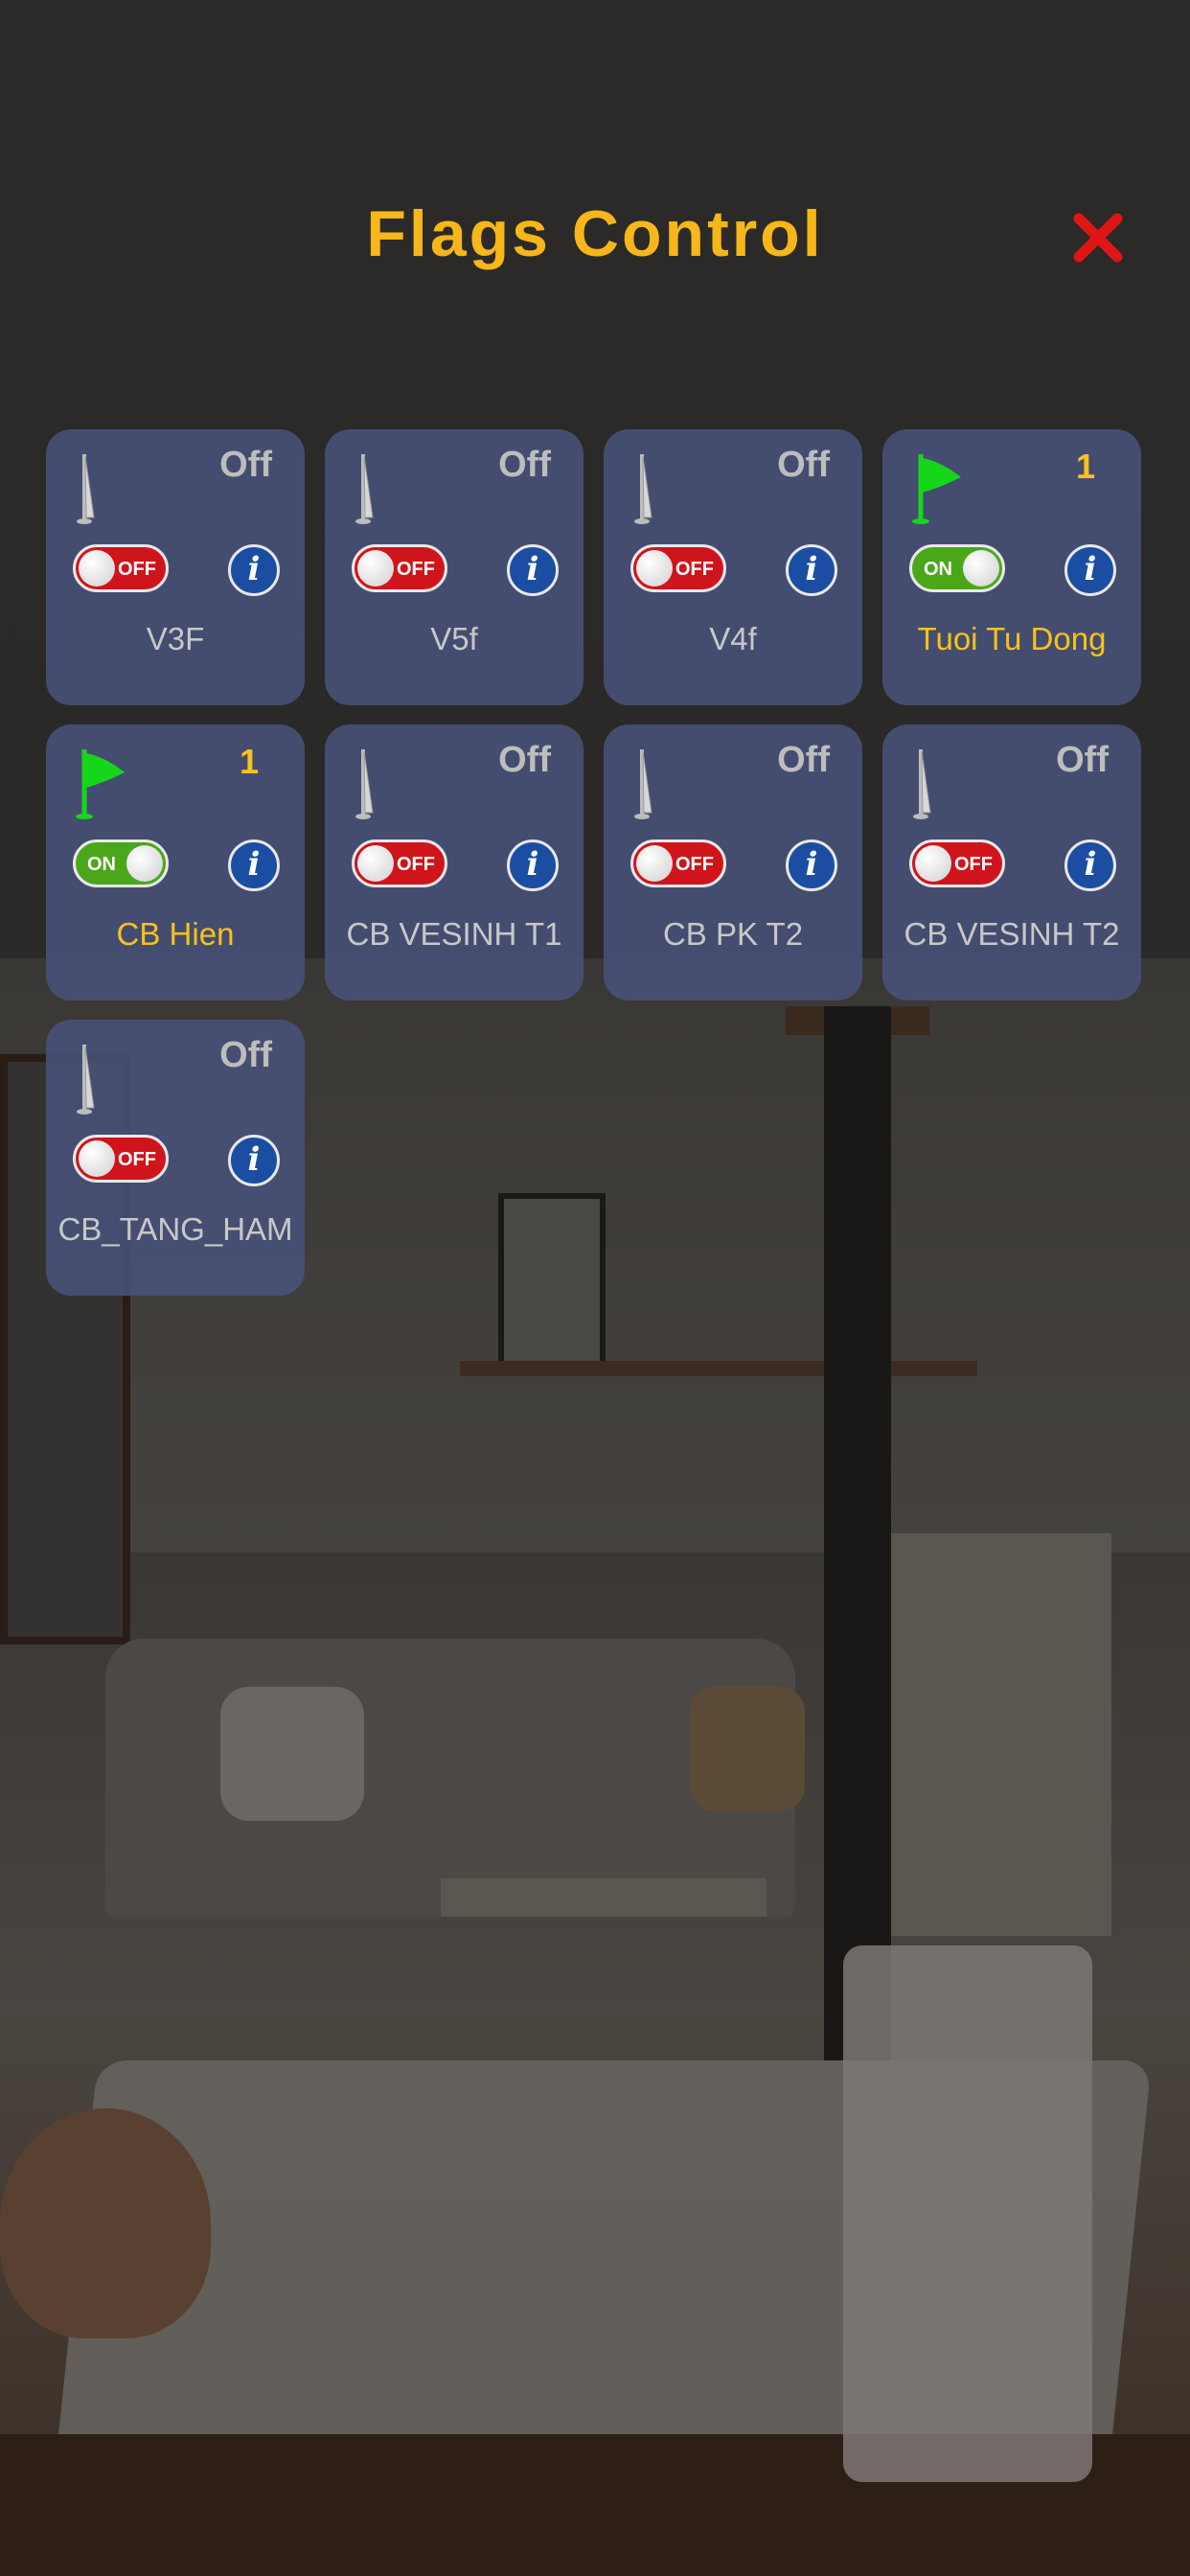 This screenshot has height=2576, width=1190. Describe the element at coordinates (733, 567) in the screenshot. I see `flag-card: Off OFF i V4f` at that location.